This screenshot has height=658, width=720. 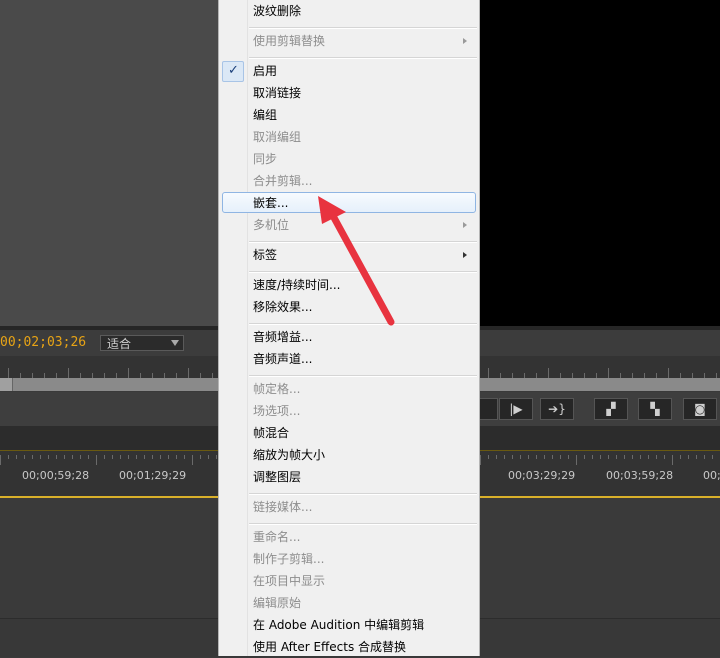 I want to click on menu-item-label: 取消编组, so click(x=277, y=137).